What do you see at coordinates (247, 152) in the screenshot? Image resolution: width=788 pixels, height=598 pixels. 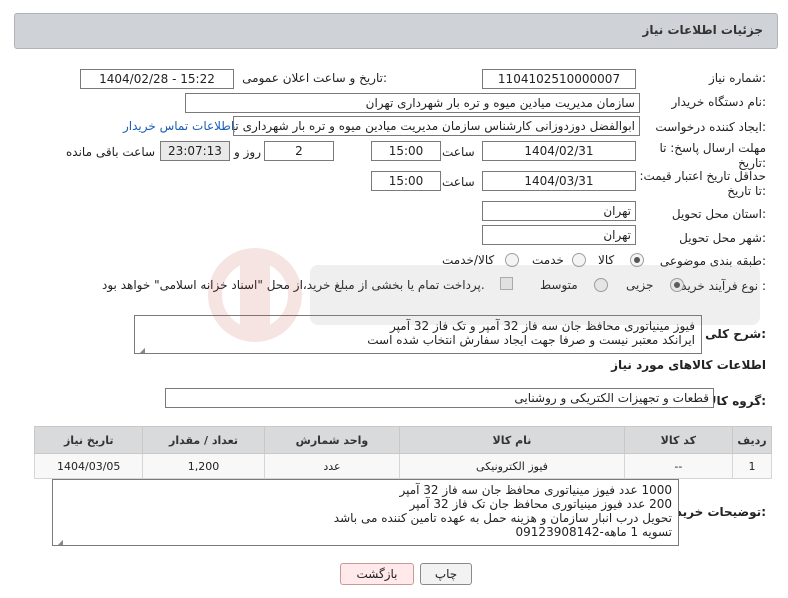 I see `deadline-days-label: روز و` at bounding box center [247, 152].